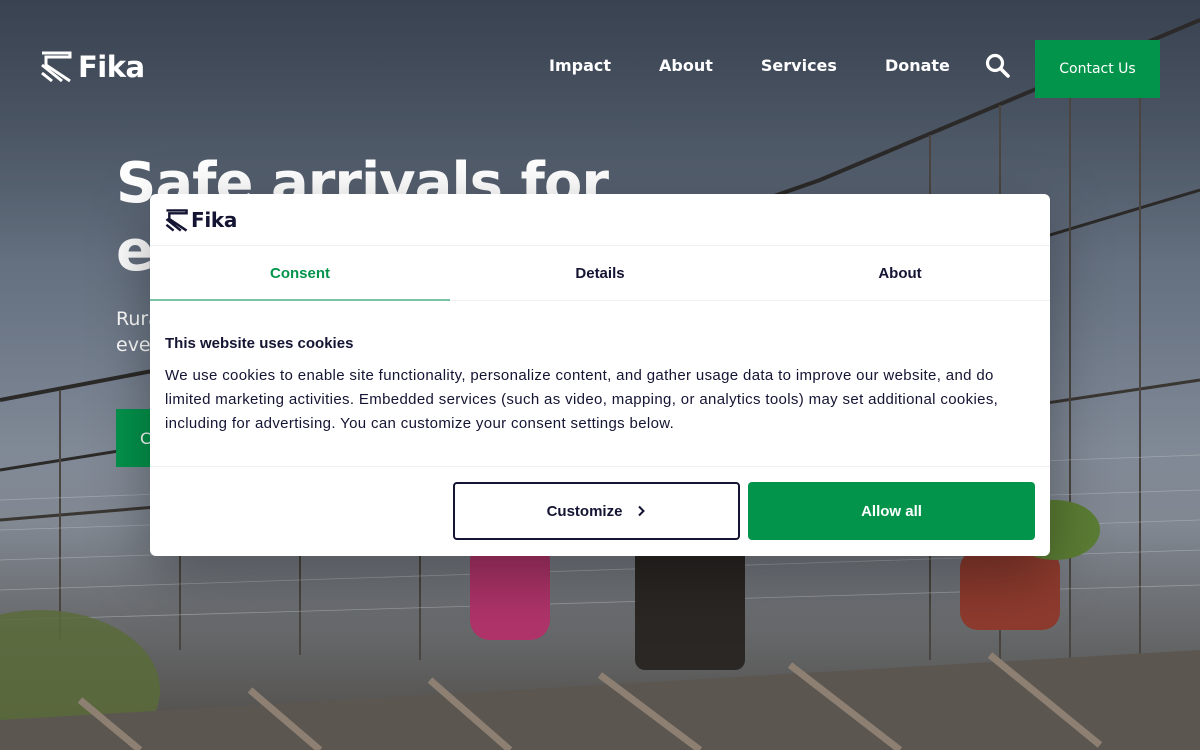 This screenshot has width=1200, height=750. What do you see at coordinates (891, 511) in the screenshot?
I see `allow-all-button: Allow all` at bounding box center [891, 511].